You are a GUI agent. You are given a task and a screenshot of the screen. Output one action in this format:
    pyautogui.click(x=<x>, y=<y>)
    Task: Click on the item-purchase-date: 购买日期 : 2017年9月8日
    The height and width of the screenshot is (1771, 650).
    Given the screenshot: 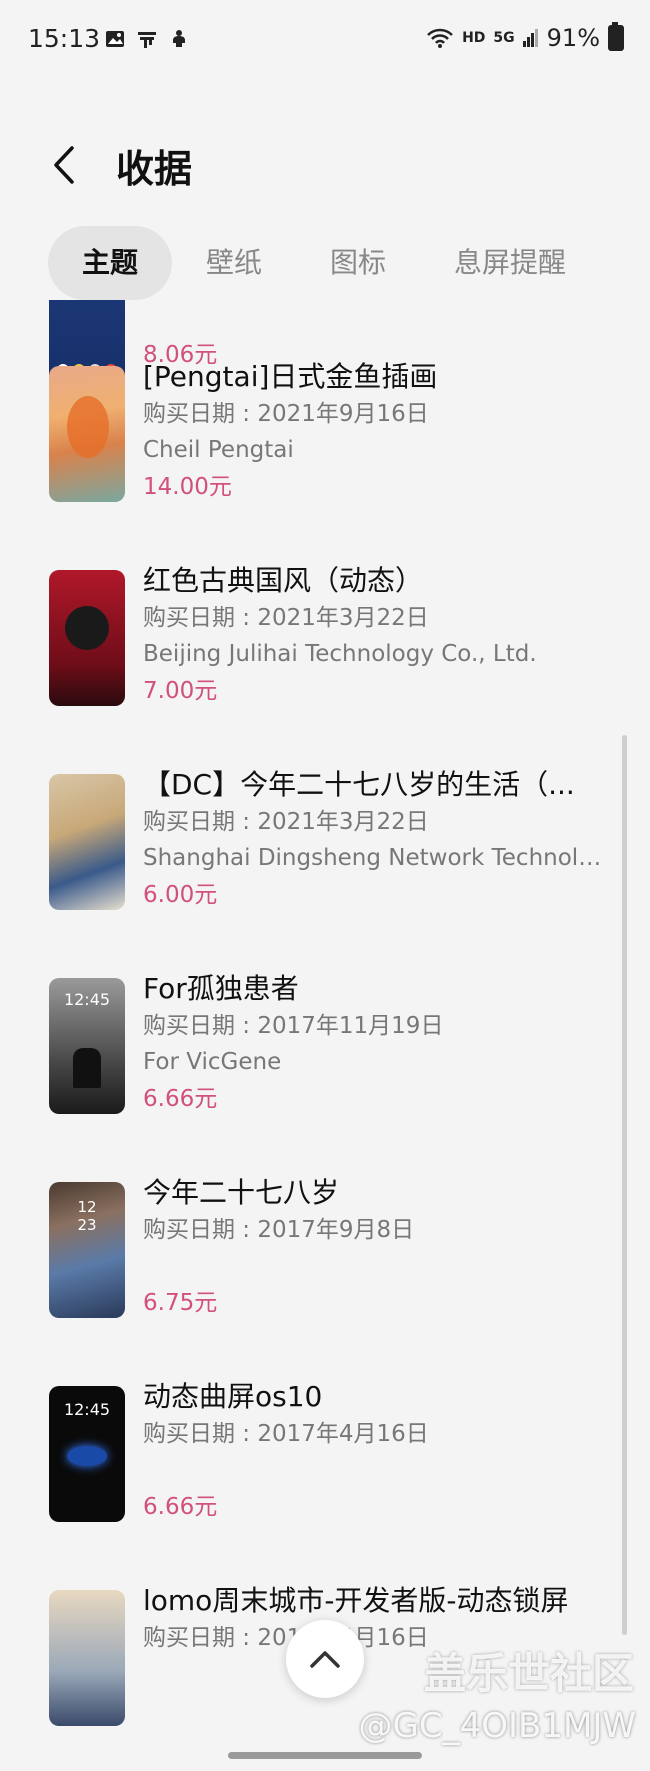 What is the action you would take?
    pyautogui.click(x=279, y=1230)
    